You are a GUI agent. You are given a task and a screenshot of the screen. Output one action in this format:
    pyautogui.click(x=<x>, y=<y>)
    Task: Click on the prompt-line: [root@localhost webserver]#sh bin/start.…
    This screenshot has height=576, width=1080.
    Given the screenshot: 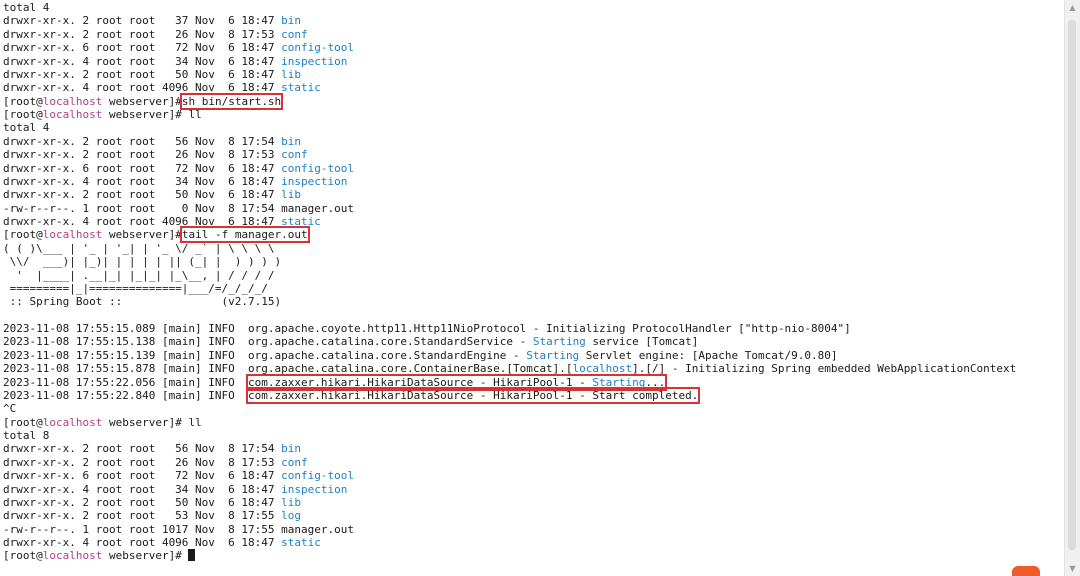 What is the action you would take?
    pyautogui.click(x=534, y=101)
    